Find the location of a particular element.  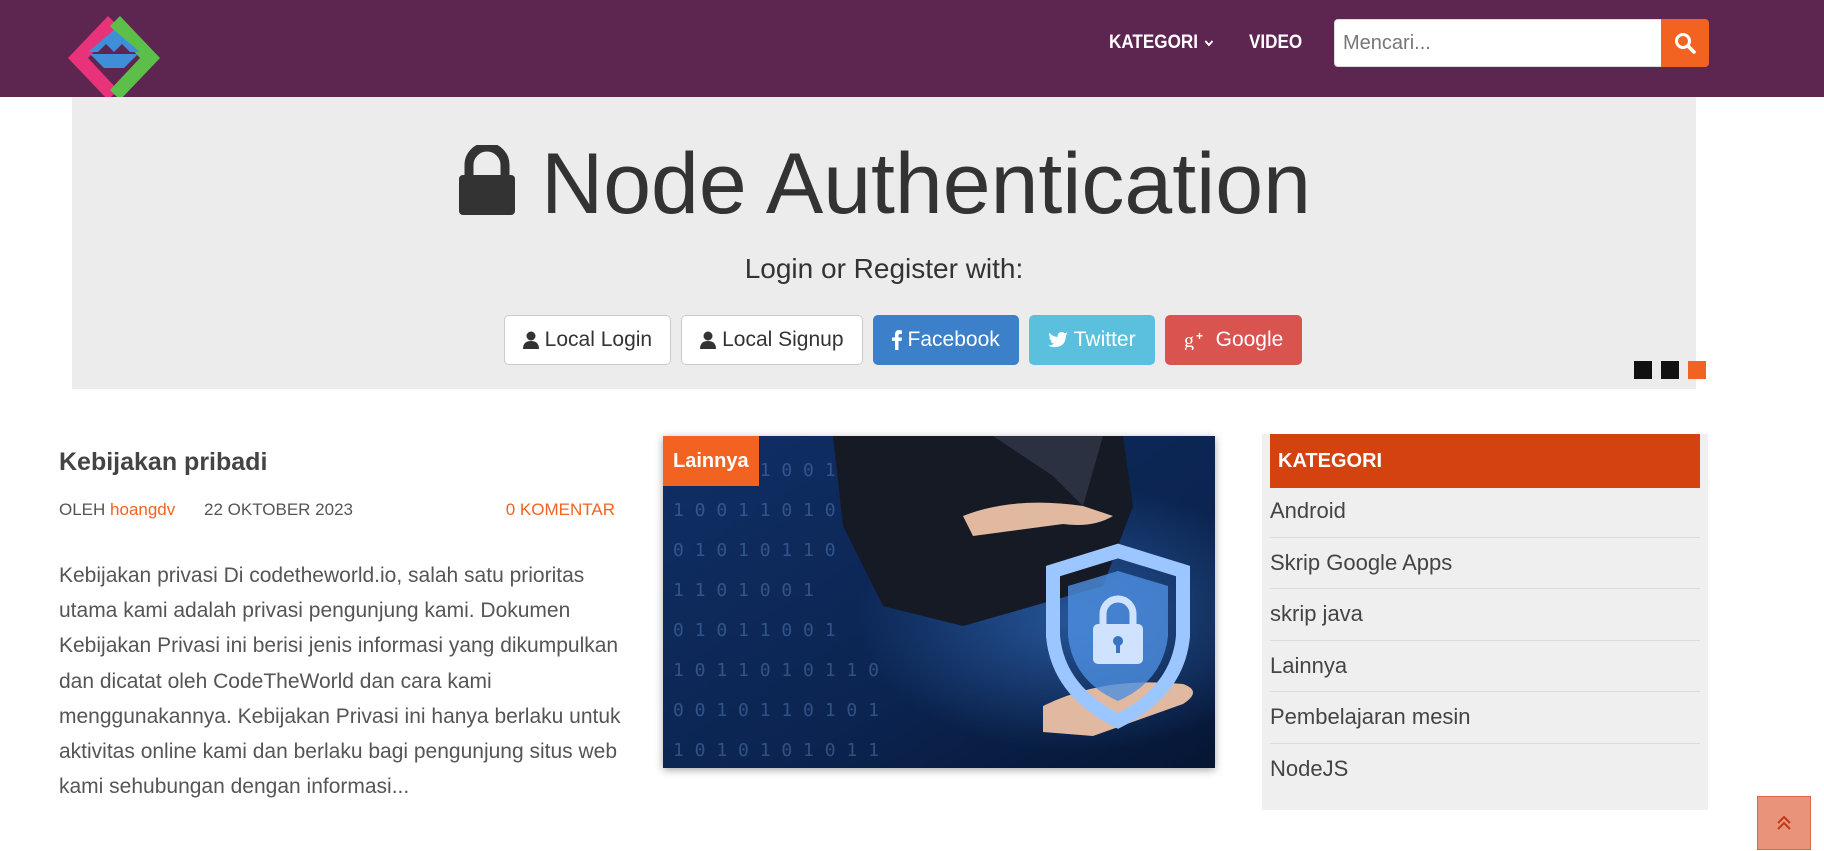

facebook-label: Facebook is located at coordinates (953, 339).